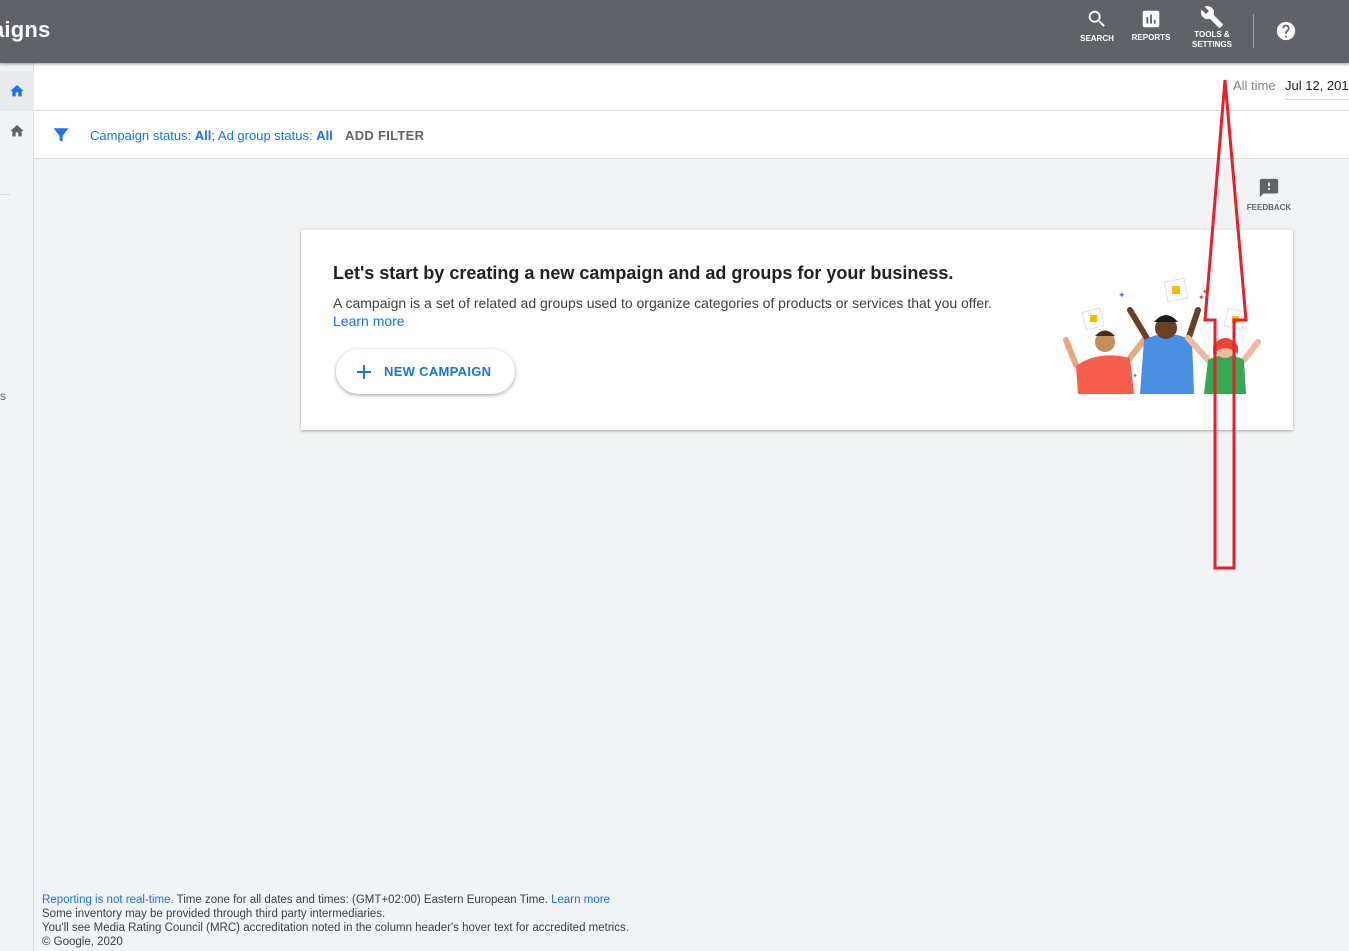 The width and height of the screenshot is (1349, 951). I want to click on left-navigation: s, so click(17, 507).